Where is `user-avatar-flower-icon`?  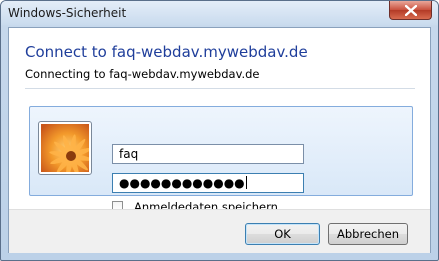 user-avatar-flower-icon is located at coordinates (65, 148).